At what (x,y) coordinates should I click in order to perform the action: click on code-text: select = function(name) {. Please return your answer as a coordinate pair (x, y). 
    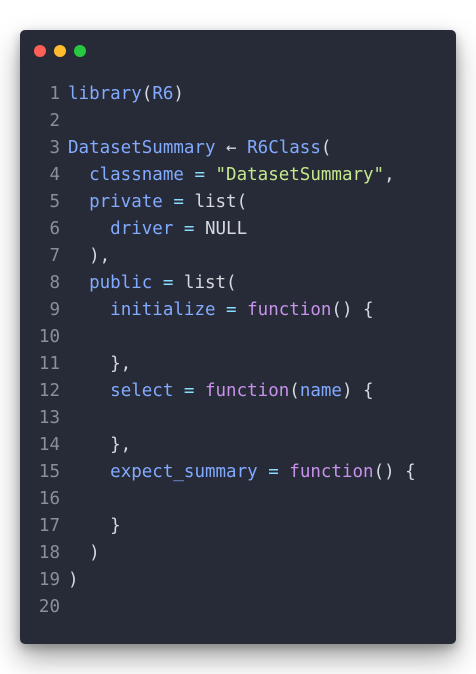
    Looking at the image, I should click on (221, 391).